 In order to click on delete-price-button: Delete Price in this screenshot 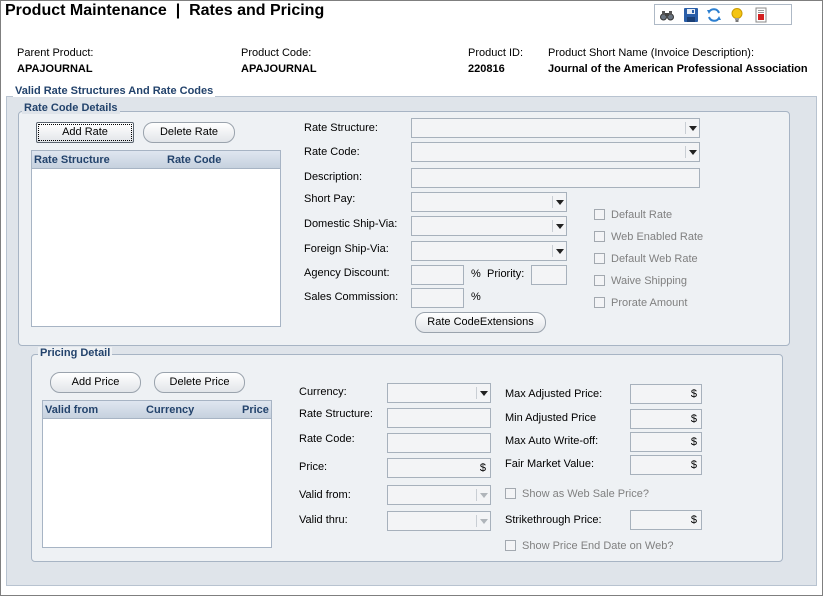, I will do `click(199, 382)`.